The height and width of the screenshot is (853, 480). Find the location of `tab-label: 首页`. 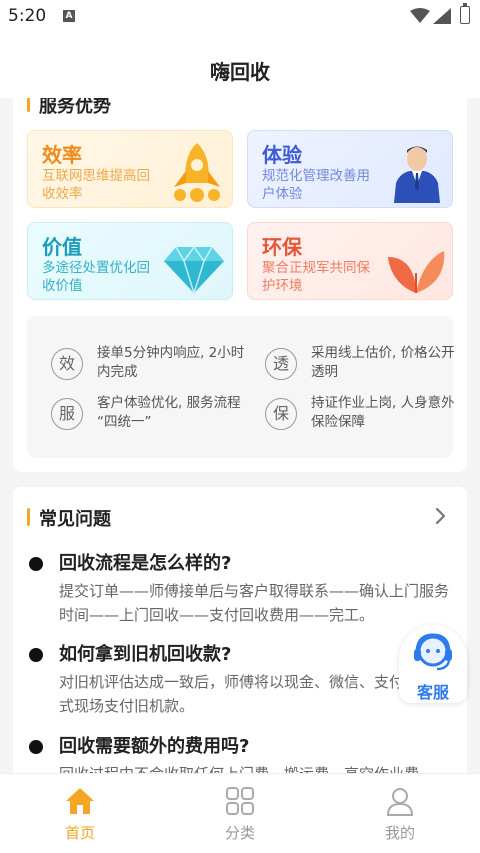

tab-label: 首页 is located at coordinates (79, 833).